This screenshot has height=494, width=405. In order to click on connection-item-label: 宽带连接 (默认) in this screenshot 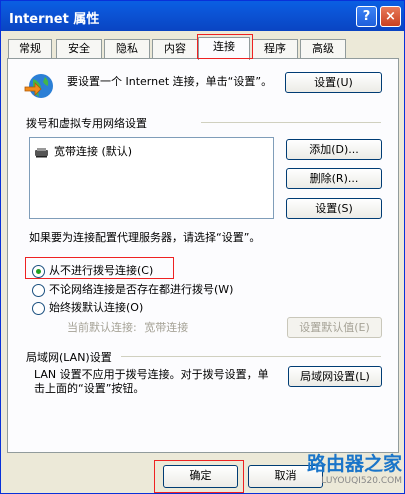, I will do `click(93, 151)`.